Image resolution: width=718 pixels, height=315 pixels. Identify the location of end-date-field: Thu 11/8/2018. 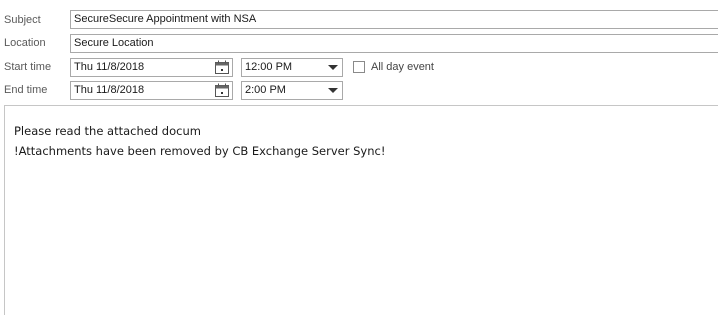
(151, 90).